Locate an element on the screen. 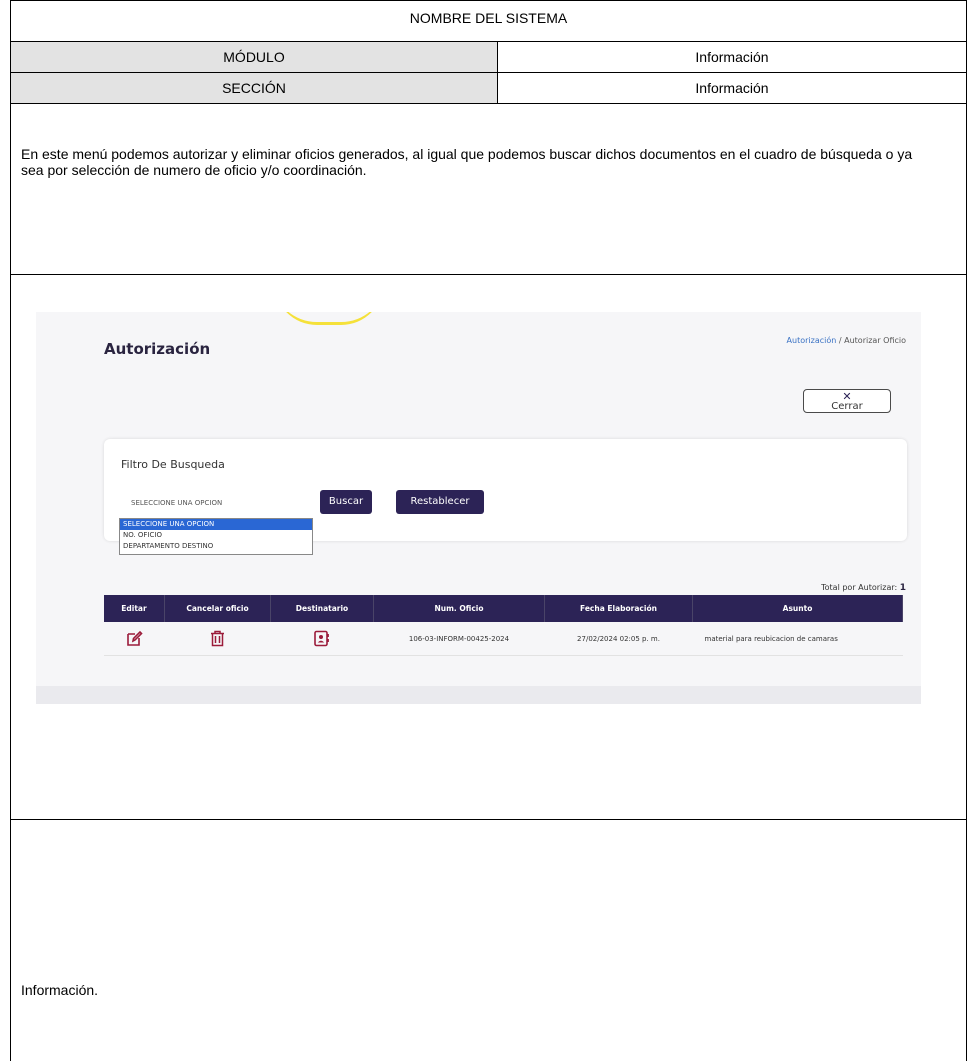 This screenshot has width=970, height=1061. recipient-cell is located at coordinates (322, 639).